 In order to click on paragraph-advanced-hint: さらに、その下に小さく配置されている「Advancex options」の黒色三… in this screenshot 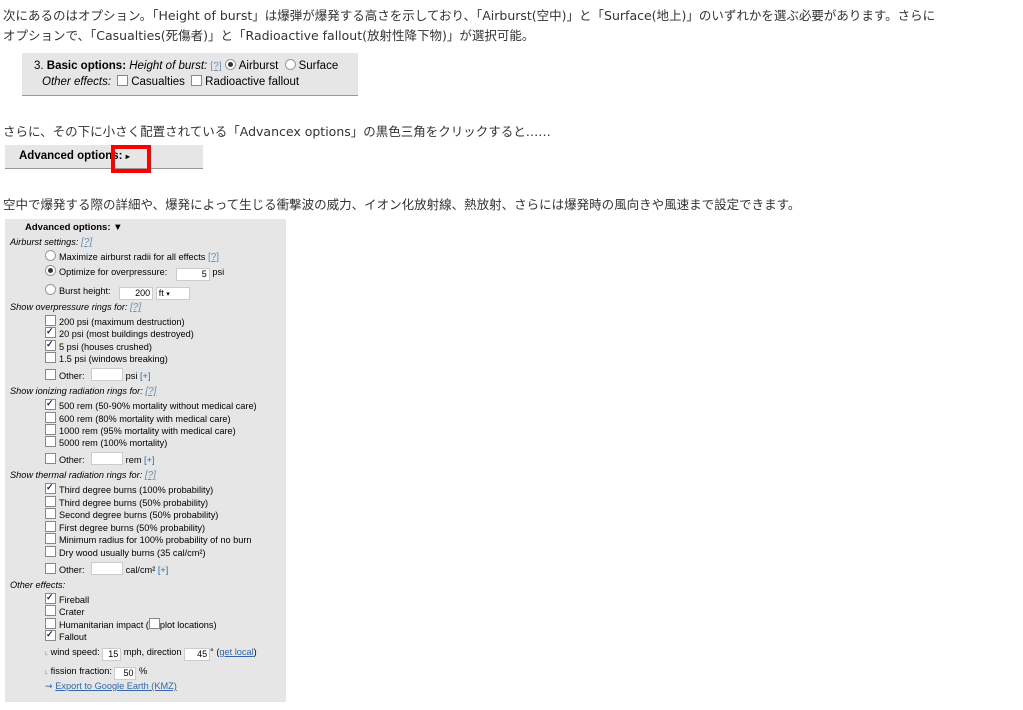, I will do `click(277, 131)`.